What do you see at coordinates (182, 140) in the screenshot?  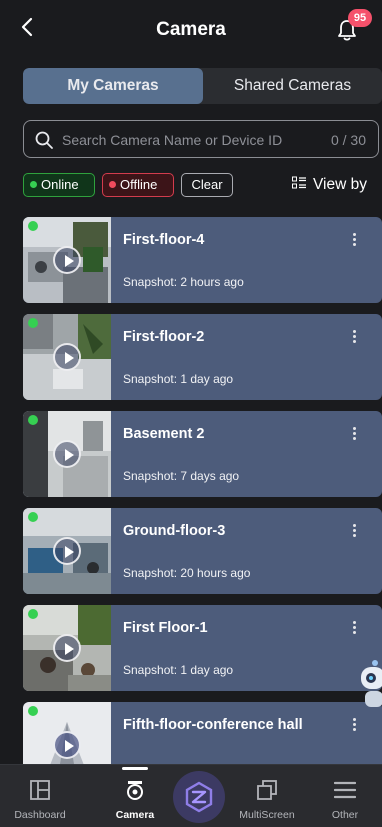 I see `search-input` at bounding box center [182, 140].